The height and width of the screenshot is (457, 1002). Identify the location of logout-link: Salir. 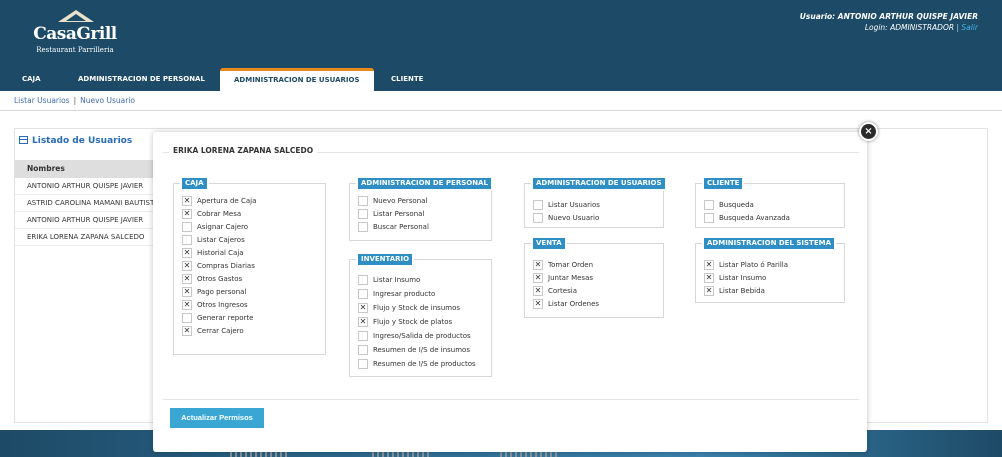
(969, 27).